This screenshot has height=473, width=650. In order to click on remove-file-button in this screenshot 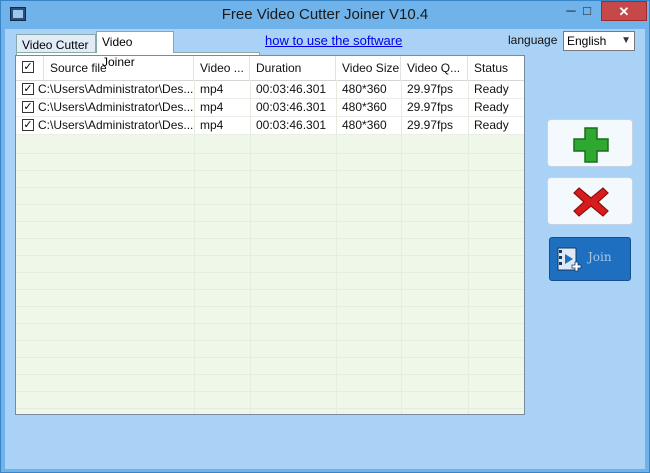, I will do `click(590, 201)`.